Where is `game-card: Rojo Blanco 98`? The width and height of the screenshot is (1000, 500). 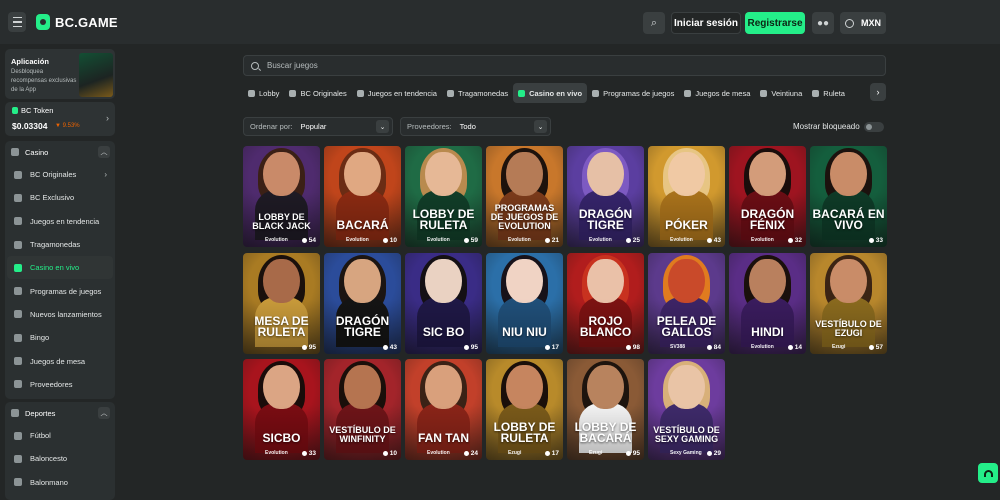
game-card: Rojo Blanco 98 is located at coordinates (605, 303).